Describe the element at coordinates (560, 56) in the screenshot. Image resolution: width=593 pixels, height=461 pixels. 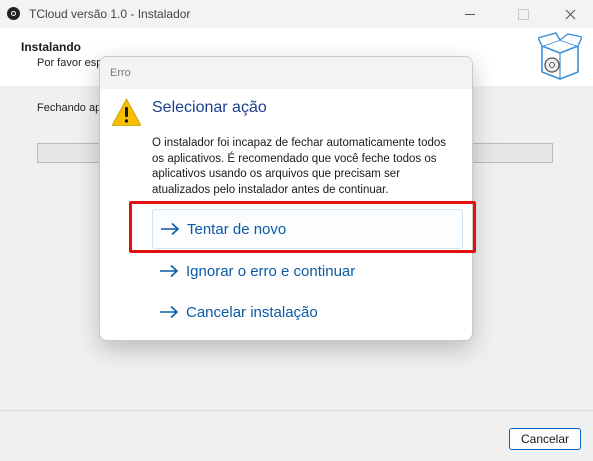
I see `software-box-icon` at that location.